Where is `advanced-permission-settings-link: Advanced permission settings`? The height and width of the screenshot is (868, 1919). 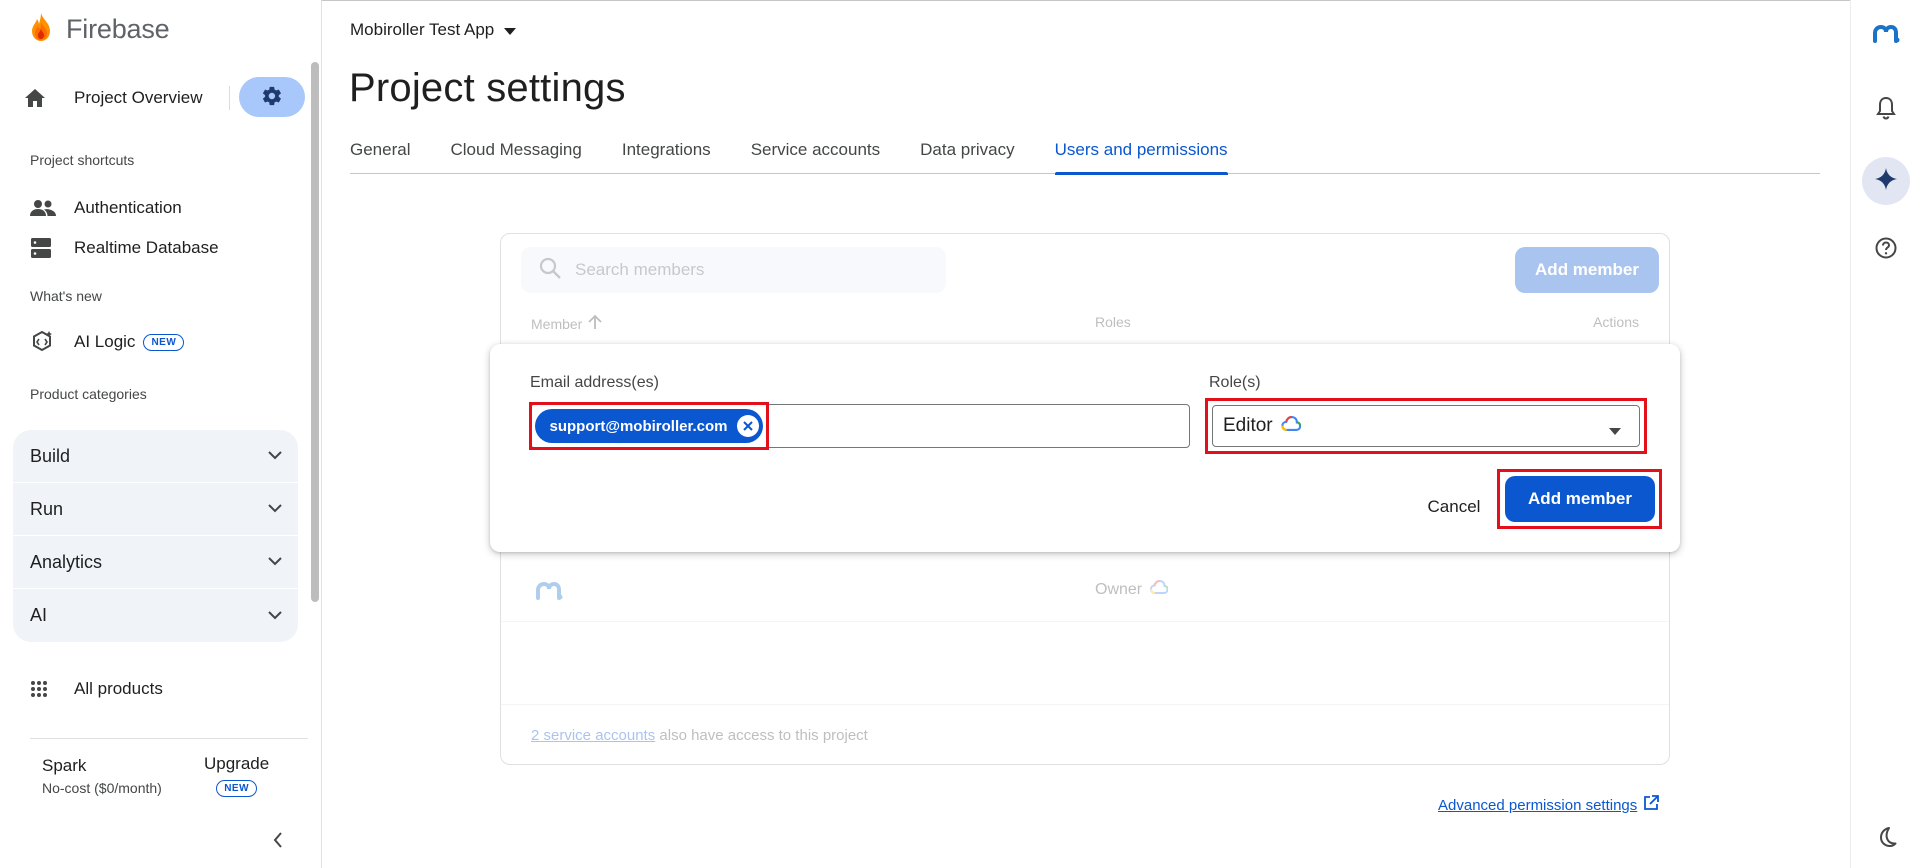
advanced-permission-settings-link: Advanced permission settings is located at coordinates (1549, 805).